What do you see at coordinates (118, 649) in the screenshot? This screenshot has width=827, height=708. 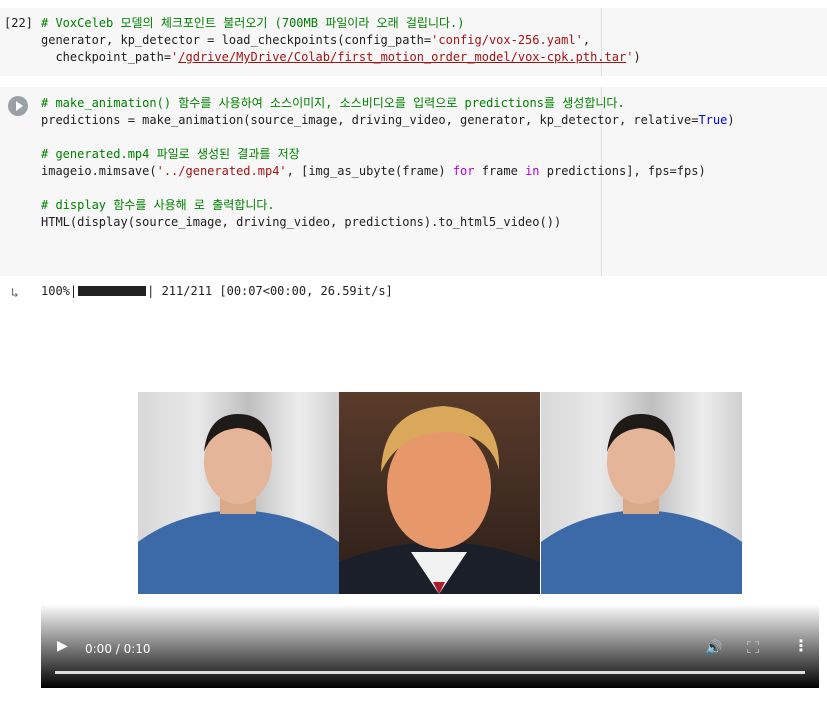 I see `video-time: 0:00 / 0:10` at bounding box center [118, 649].